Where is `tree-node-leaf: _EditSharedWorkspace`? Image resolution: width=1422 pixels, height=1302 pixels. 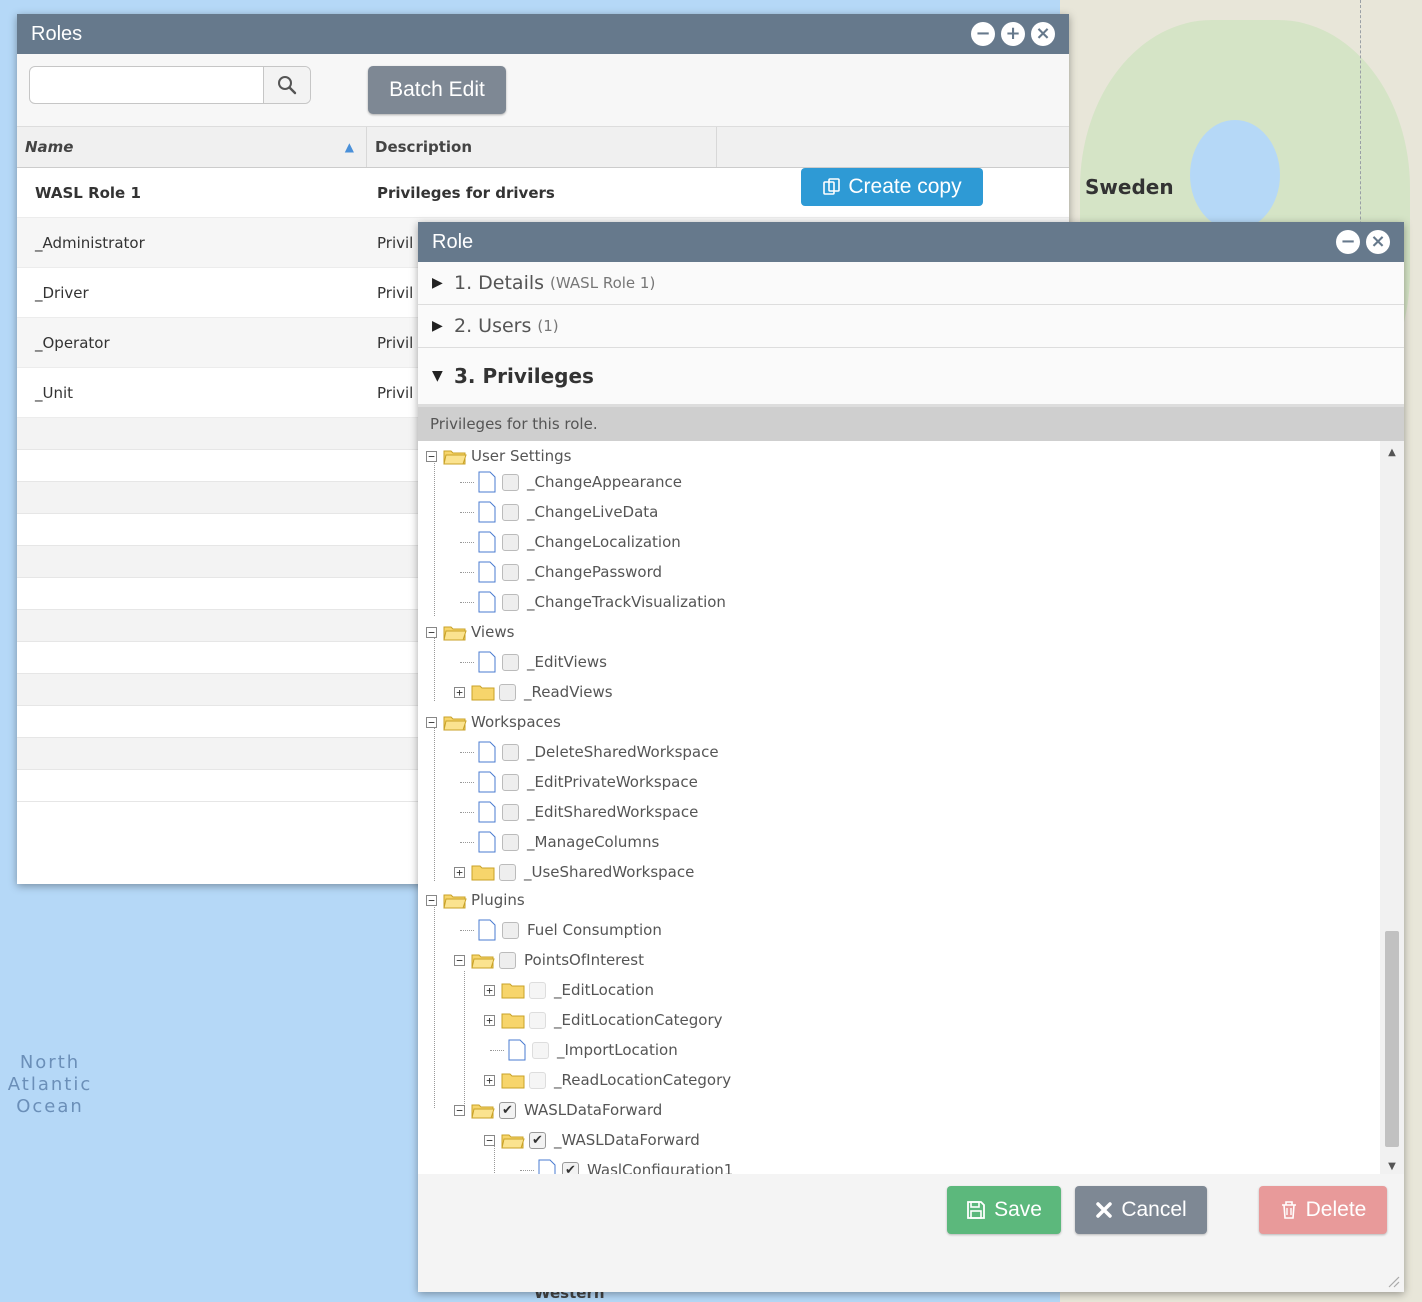 tree-node-leaf: _EditSharedWorkspace is located at coordinates (579, 812).